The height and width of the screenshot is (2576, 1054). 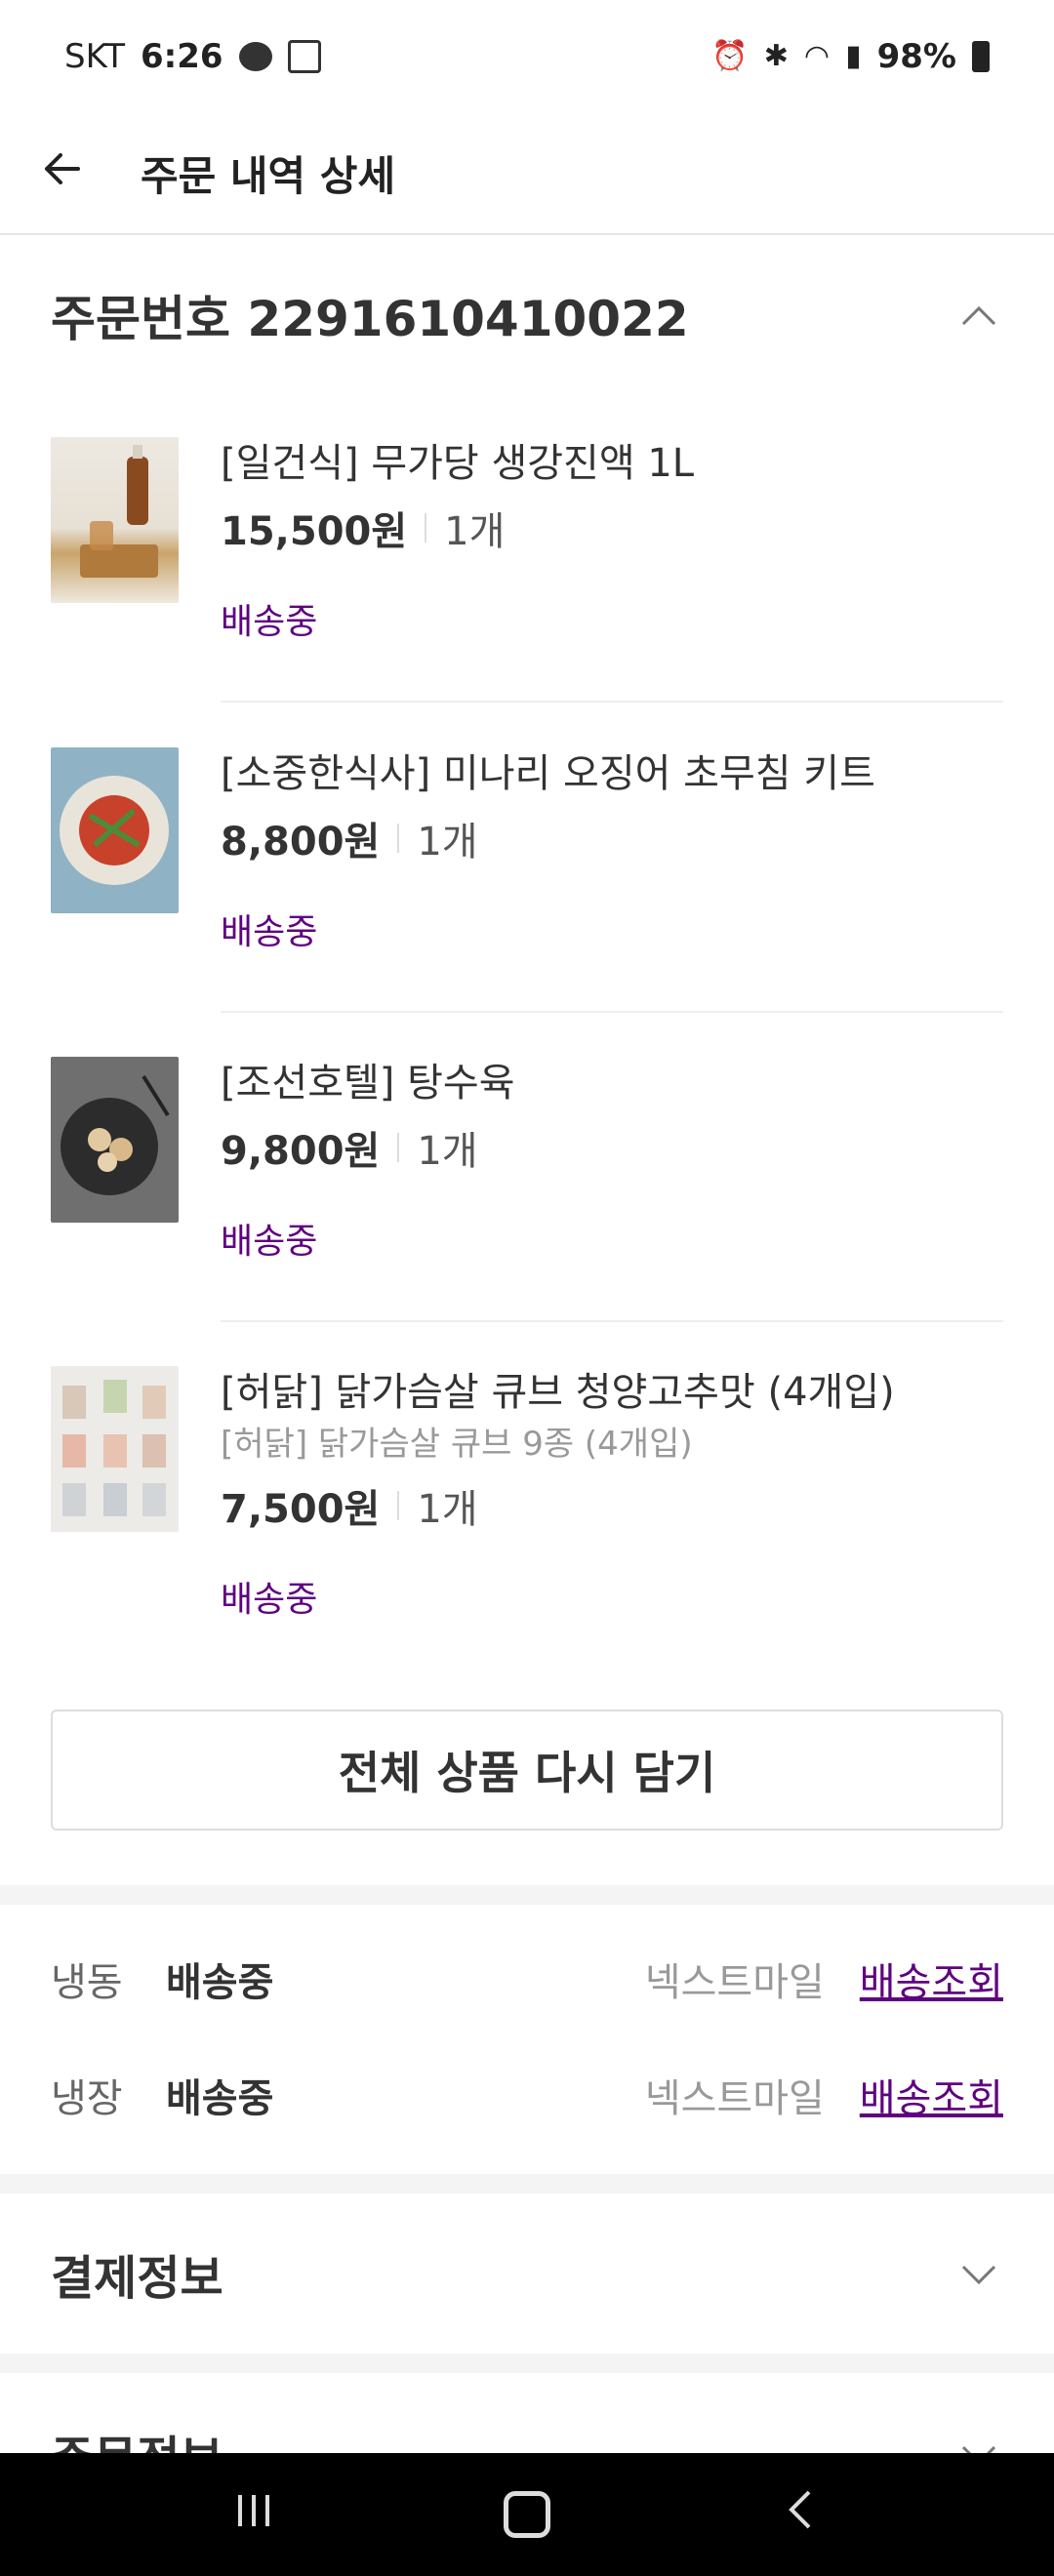 I want to click on order-number: 주문번호 2291610410022, so click(x=370, y=318).